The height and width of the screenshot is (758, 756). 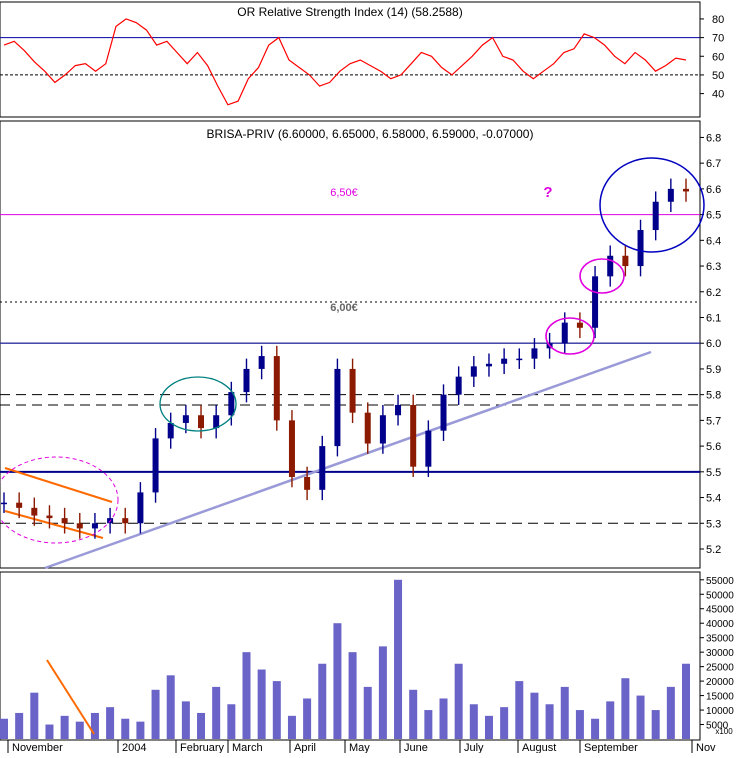 What do you see at coordinates (344, 193) in the screenshot?
I see `label-650: 6,50€` at bounding box center [344, 193].